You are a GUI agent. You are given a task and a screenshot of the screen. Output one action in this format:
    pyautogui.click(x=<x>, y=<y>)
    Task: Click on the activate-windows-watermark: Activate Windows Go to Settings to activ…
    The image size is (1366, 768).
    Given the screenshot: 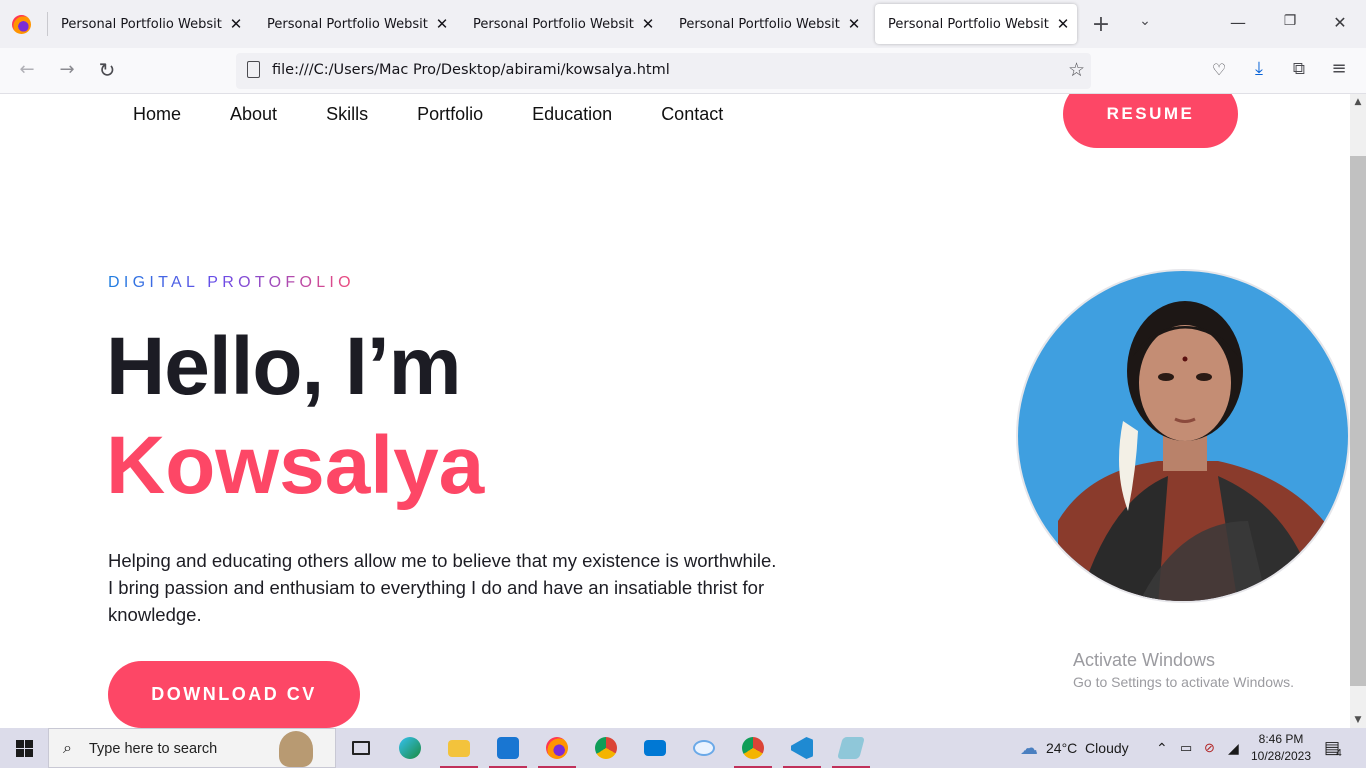 What is the action you would take?
    pyautogui.click(x=1183, y=670)
    